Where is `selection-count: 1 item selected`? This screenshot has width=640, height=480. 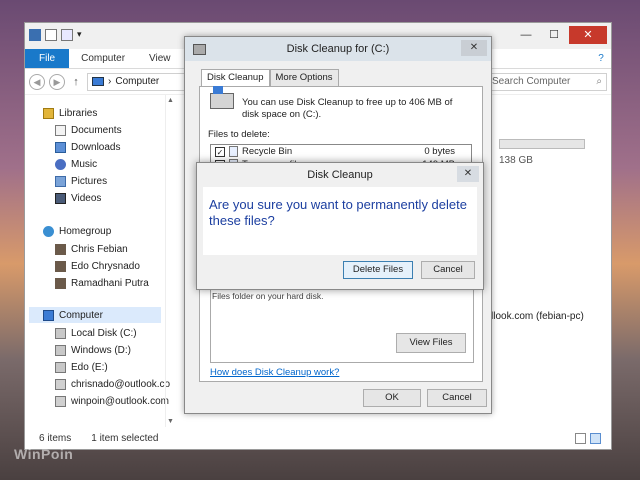 selection-count: 1 item selected is located at coordinates (125, 438).